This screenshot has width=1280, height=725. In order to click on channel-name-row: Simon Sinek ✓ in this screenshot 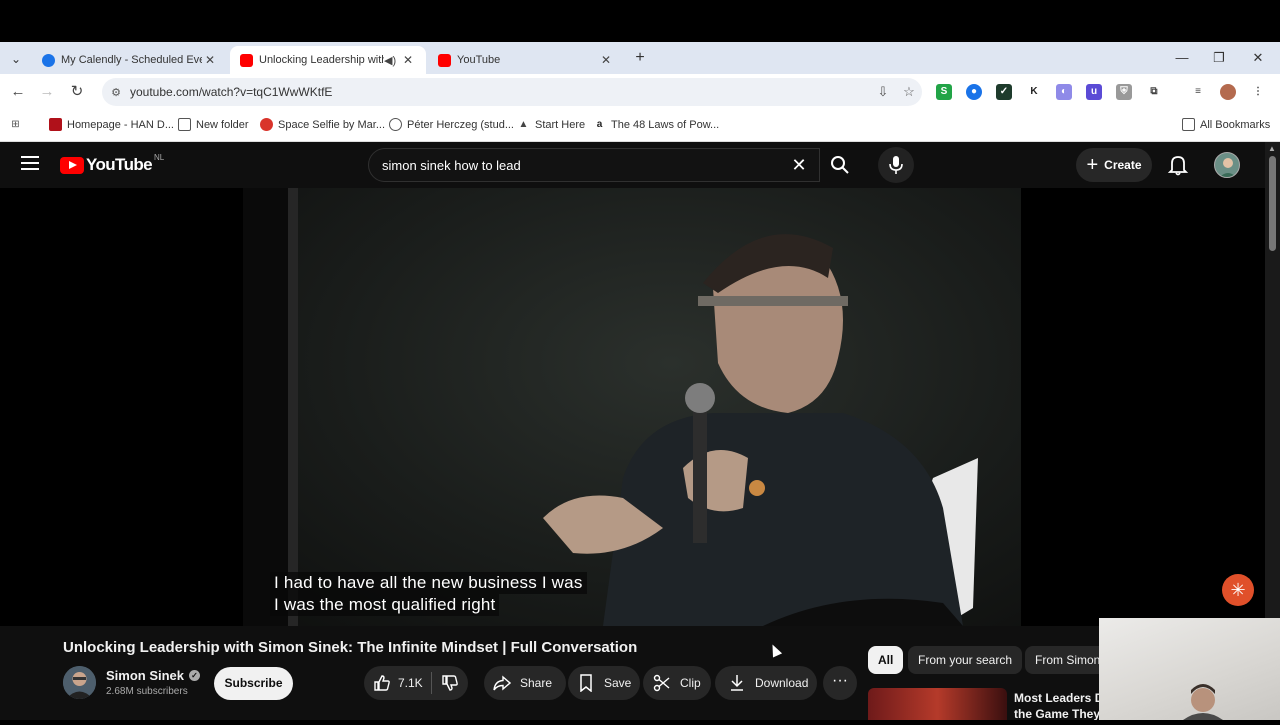, I will do `click(153, 675)`.